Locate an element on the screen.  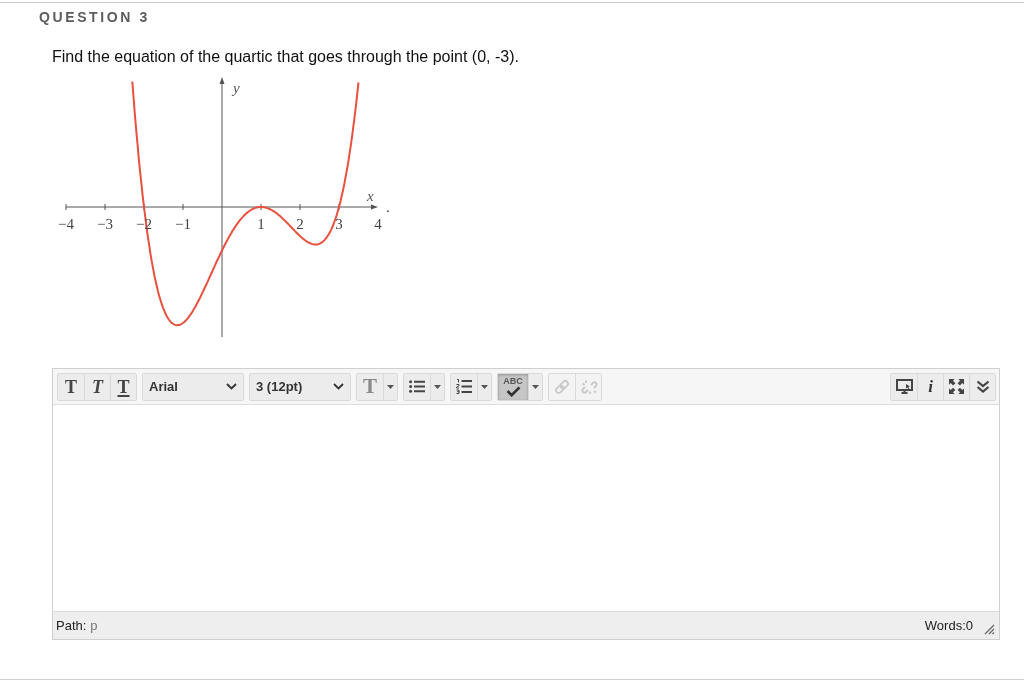
spellcheck-button: ABC is located at coordinates (513, 386).